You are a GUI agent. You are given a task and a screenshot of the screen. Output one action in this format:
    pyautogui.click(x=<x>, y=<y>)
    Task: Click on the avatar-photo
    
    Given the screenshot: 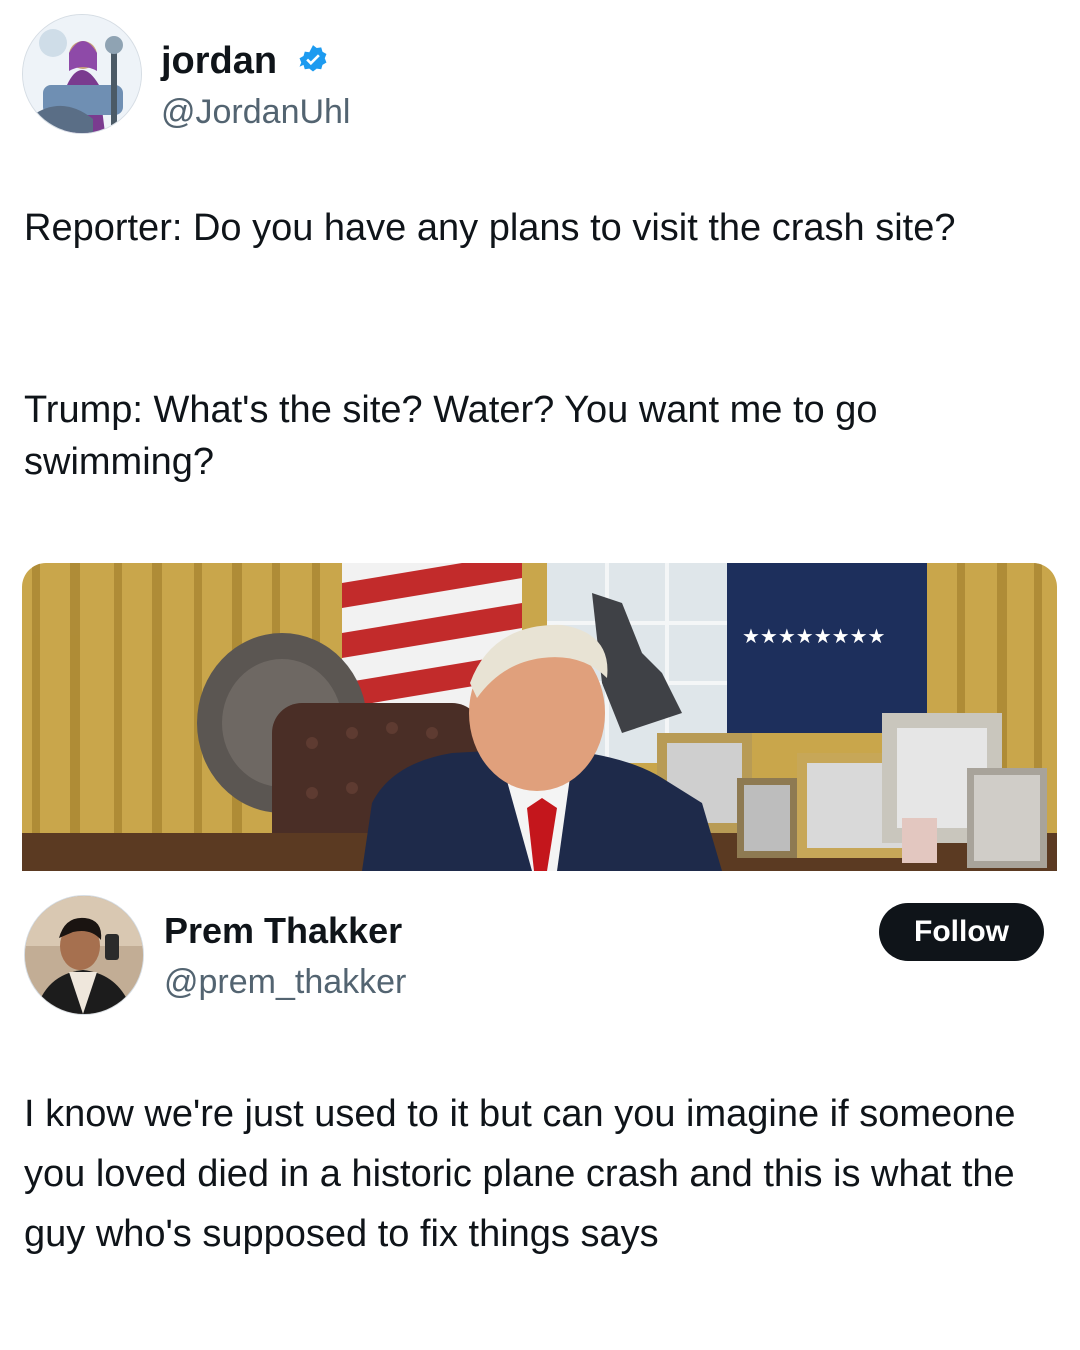 What is the action you would take?
    pyautogui.click(x=84, y=955)
    